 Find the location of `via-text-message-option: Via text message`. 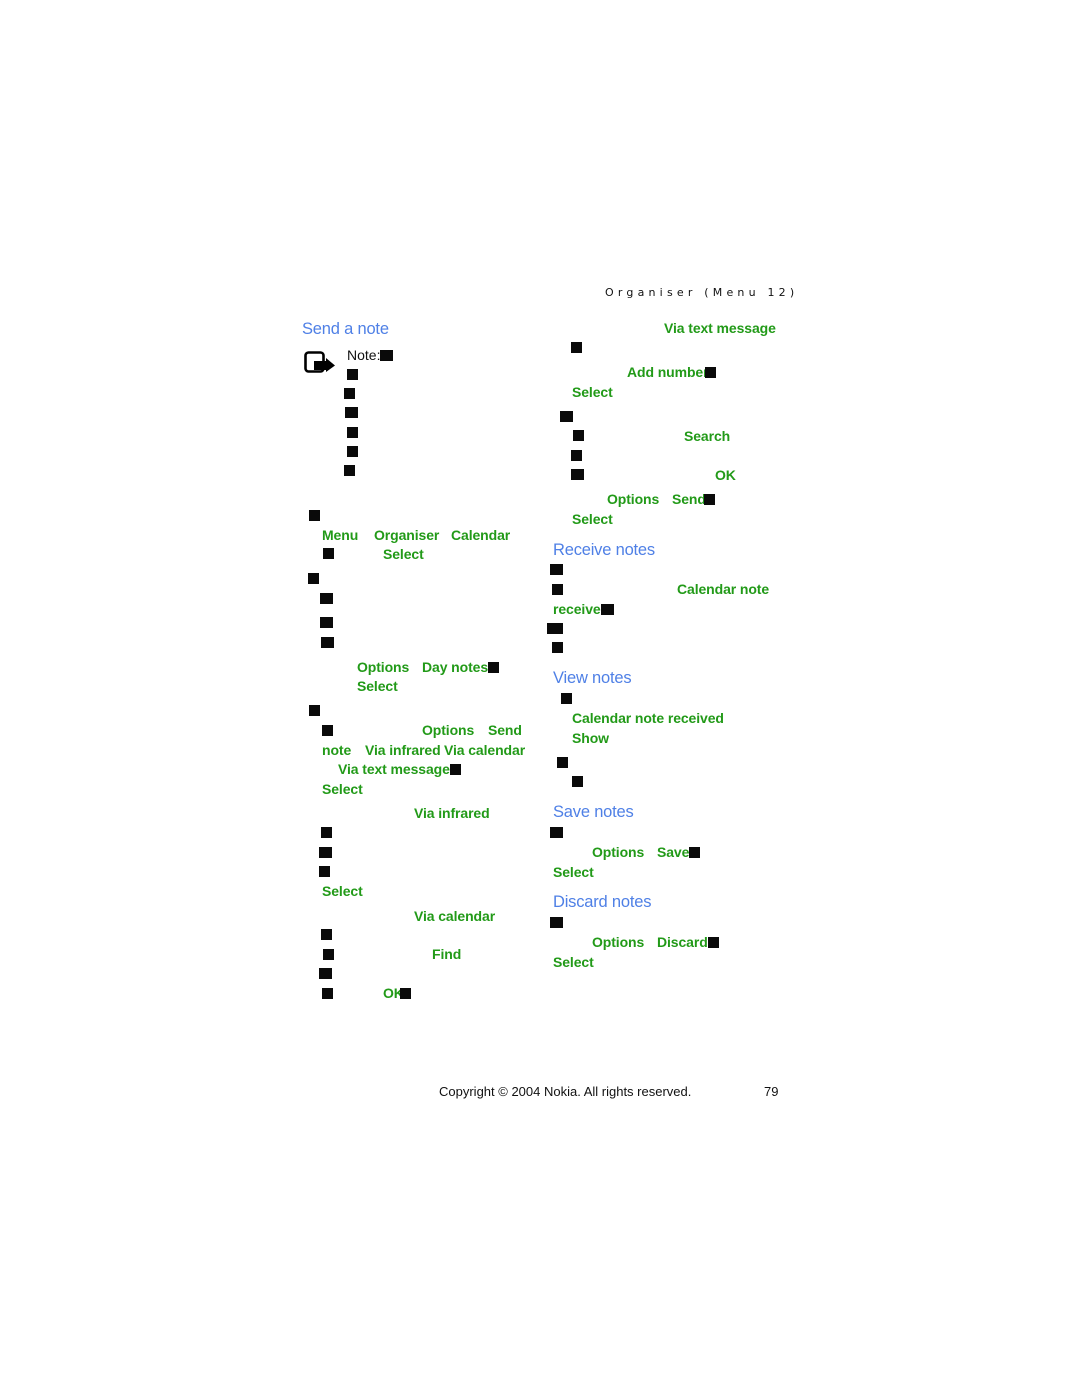

via-text-message-option: Via text message is located at coordinates (399, 769).